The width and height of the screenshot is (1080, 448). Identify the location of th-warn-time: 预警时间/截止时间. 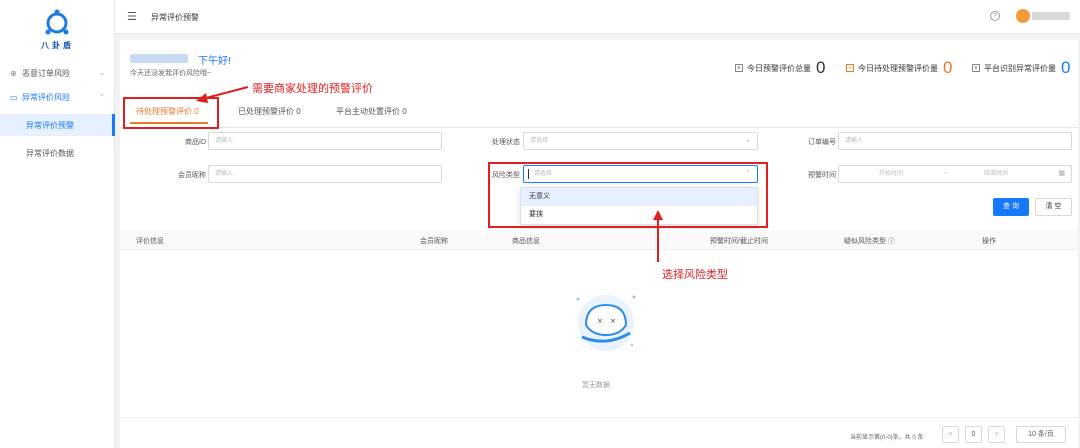
(739, 241).